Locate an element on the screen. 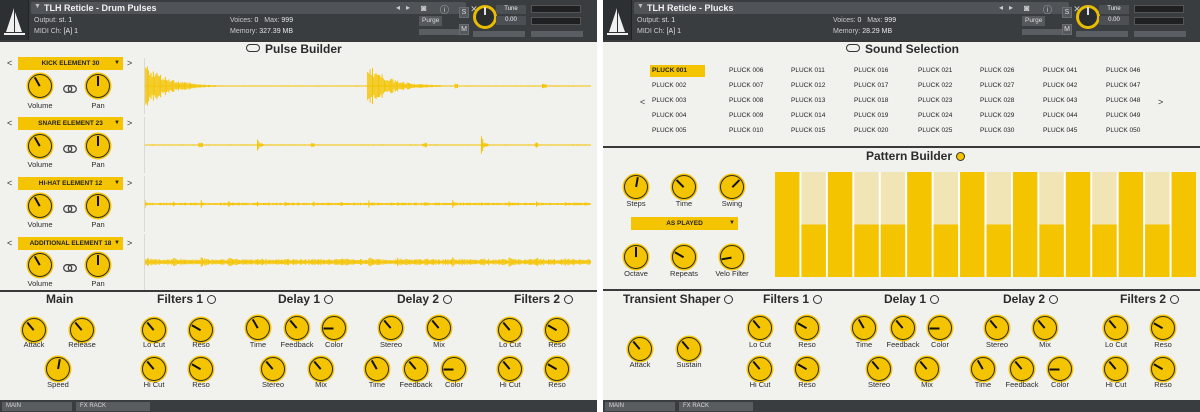  pan-slider is located at coordinates (1102, 34).